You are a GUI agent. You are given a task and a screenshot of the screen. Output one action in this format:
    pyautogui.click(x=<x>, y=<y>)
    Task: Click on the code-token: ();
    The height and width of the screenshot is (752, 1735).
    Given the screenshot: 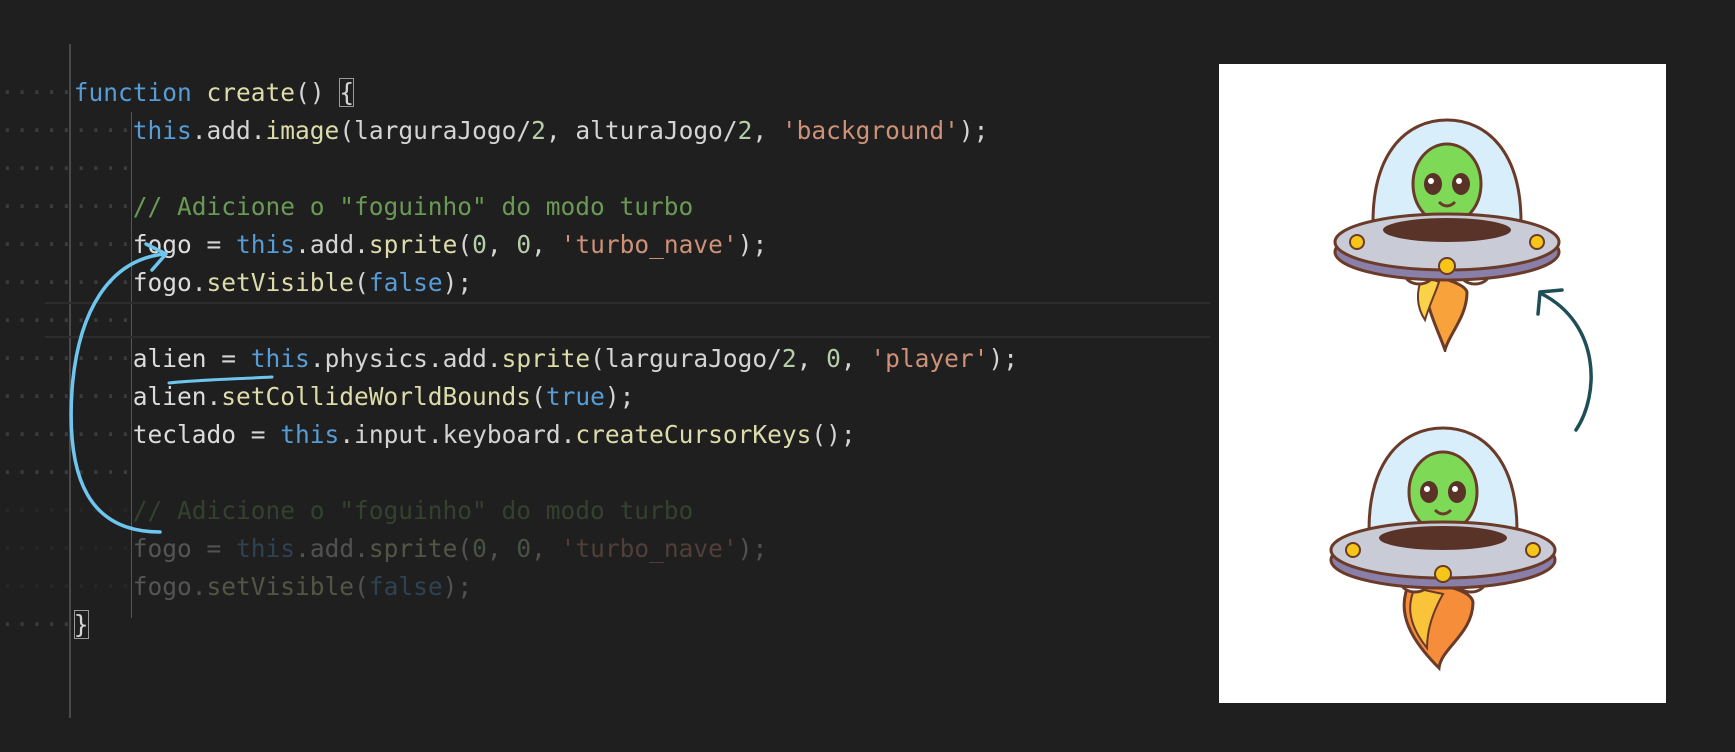 What is the action you would take?
    pyautogui.click(x=833, y=434)
    